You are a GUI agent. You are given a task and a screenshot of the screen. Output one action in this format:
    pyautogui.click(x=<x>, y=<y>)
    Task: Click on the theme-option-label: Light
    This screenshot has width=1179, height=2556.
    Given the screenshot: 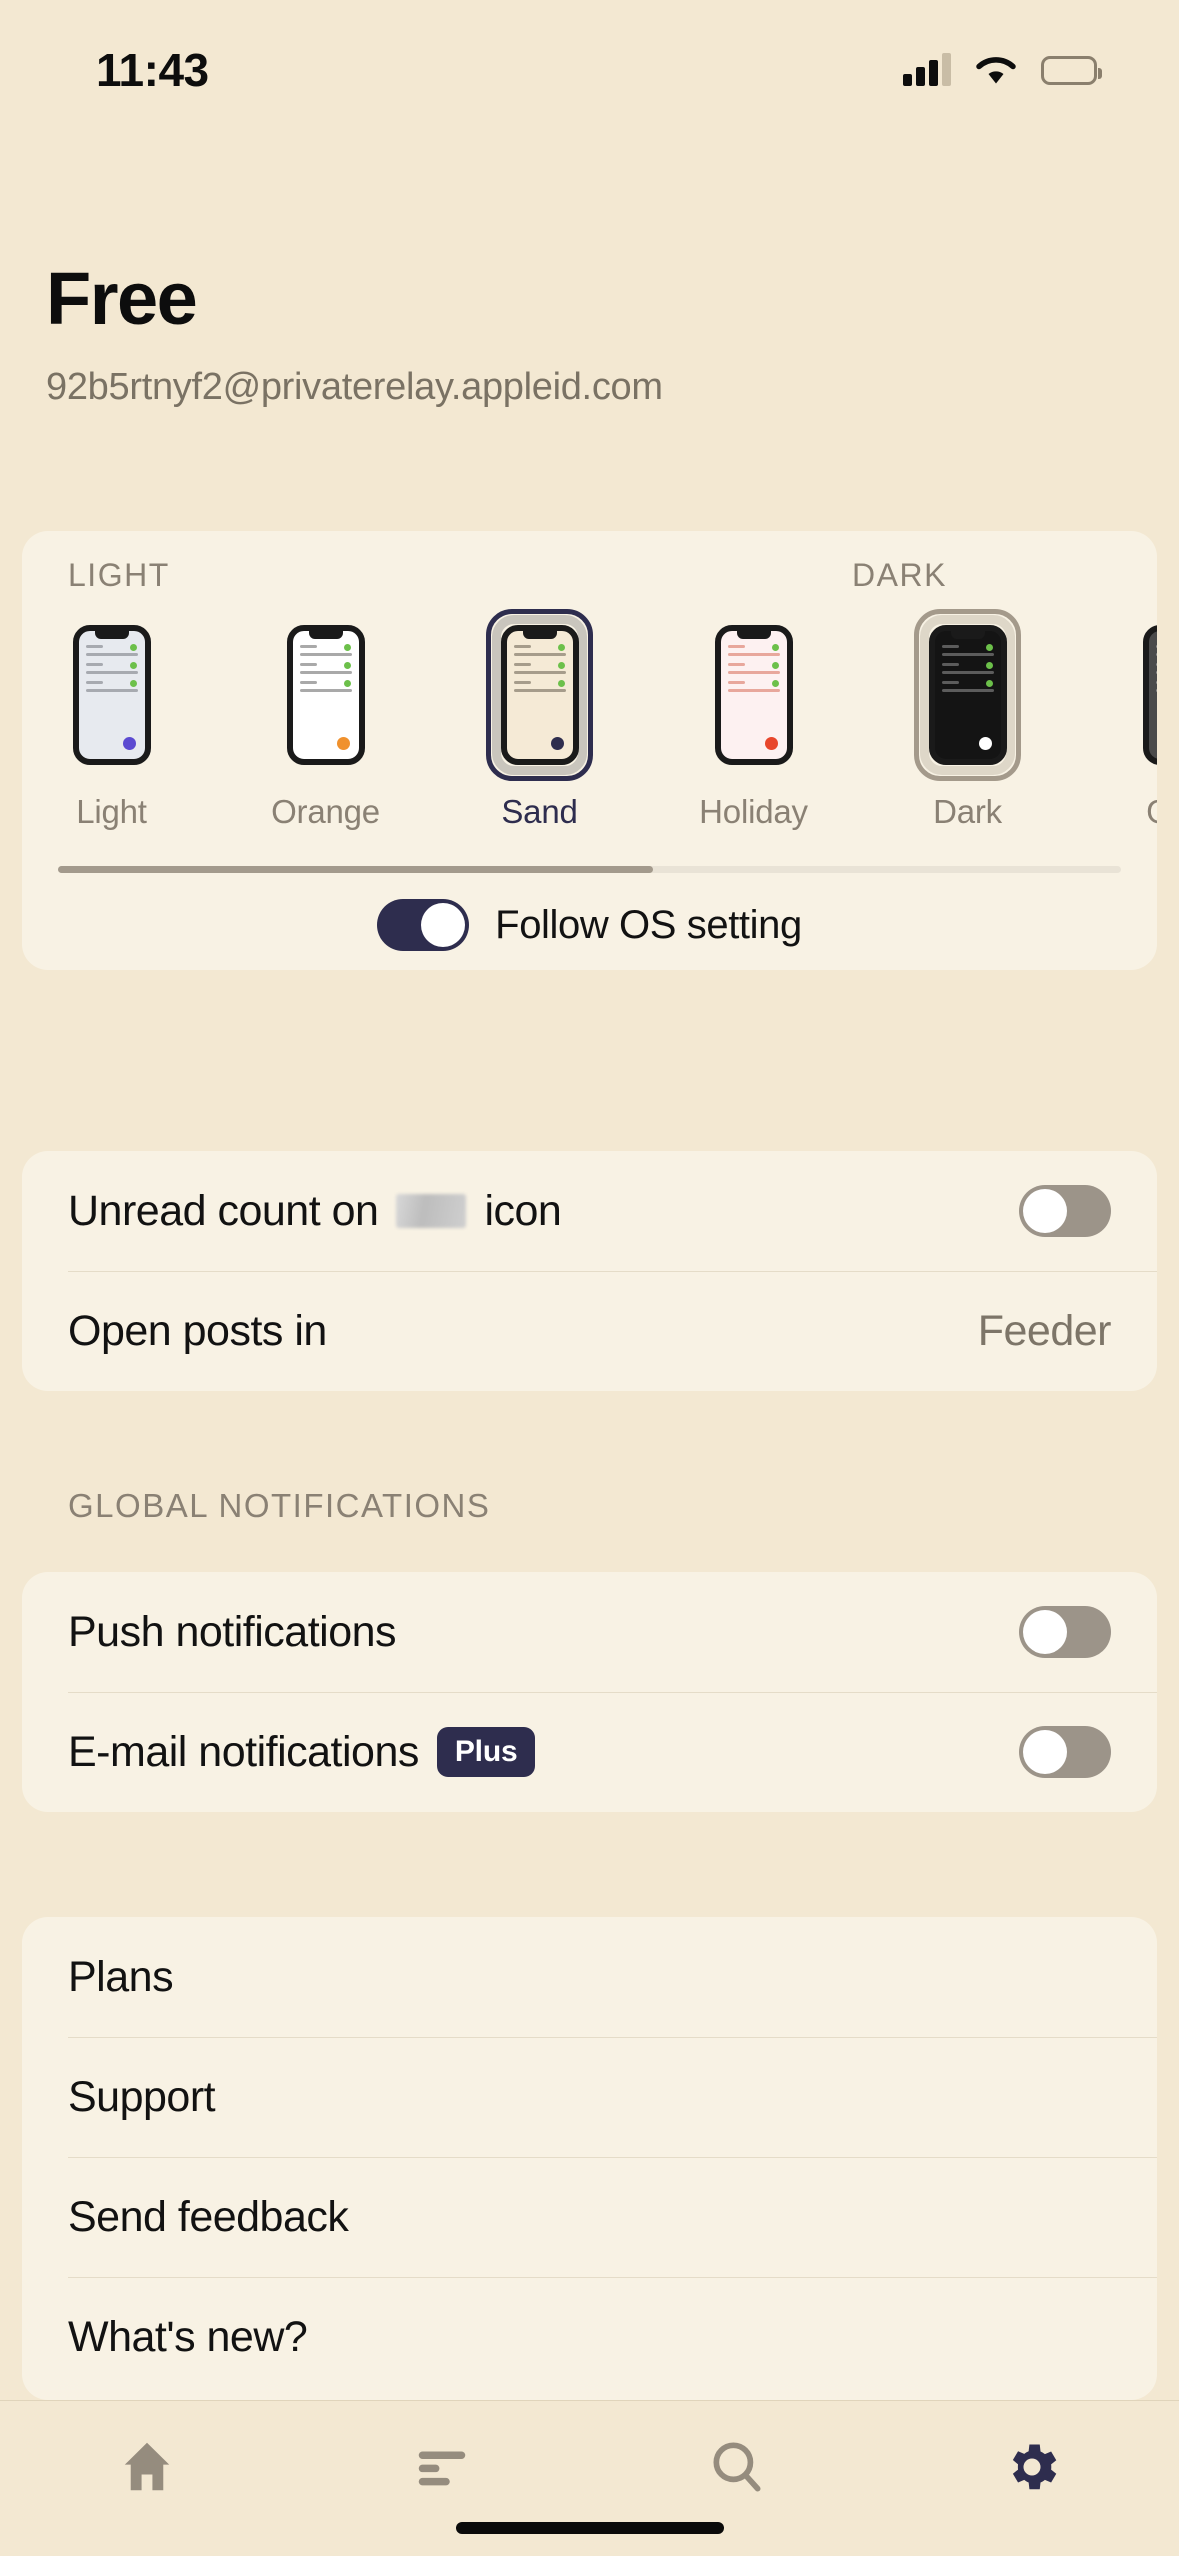 What is the action you would take?
    pyautogui.click(x=111, y=811)
    